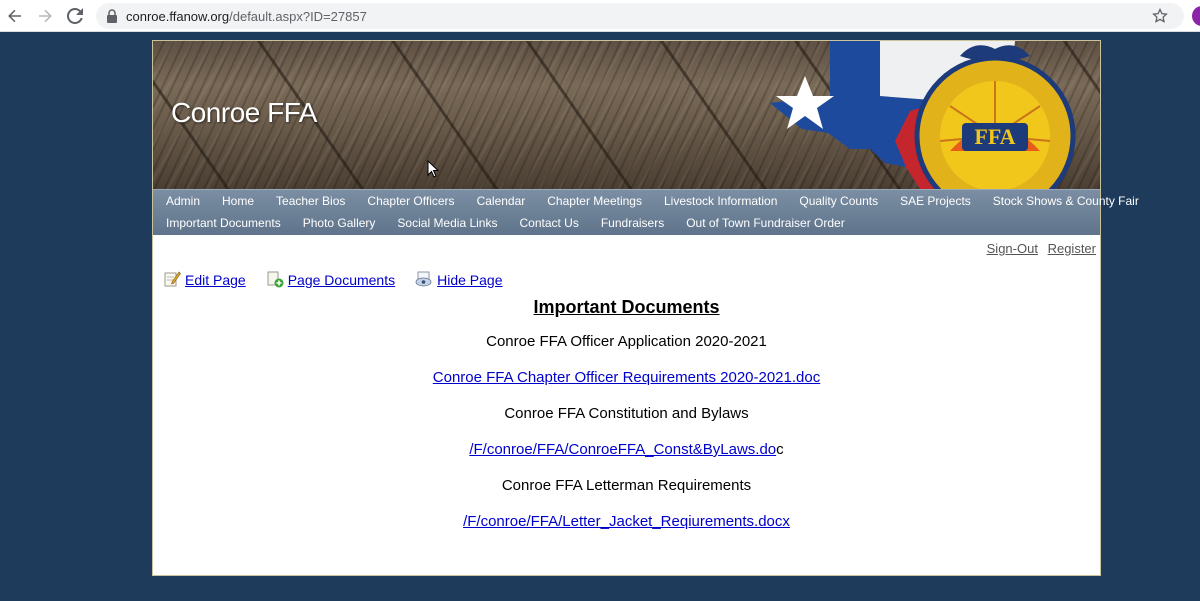 The image size is (1200, 601). What do you see at coordinates (626, 307) in the screenshot?
I see `page-heading: Important Documents` at bounding box center [626, 307].